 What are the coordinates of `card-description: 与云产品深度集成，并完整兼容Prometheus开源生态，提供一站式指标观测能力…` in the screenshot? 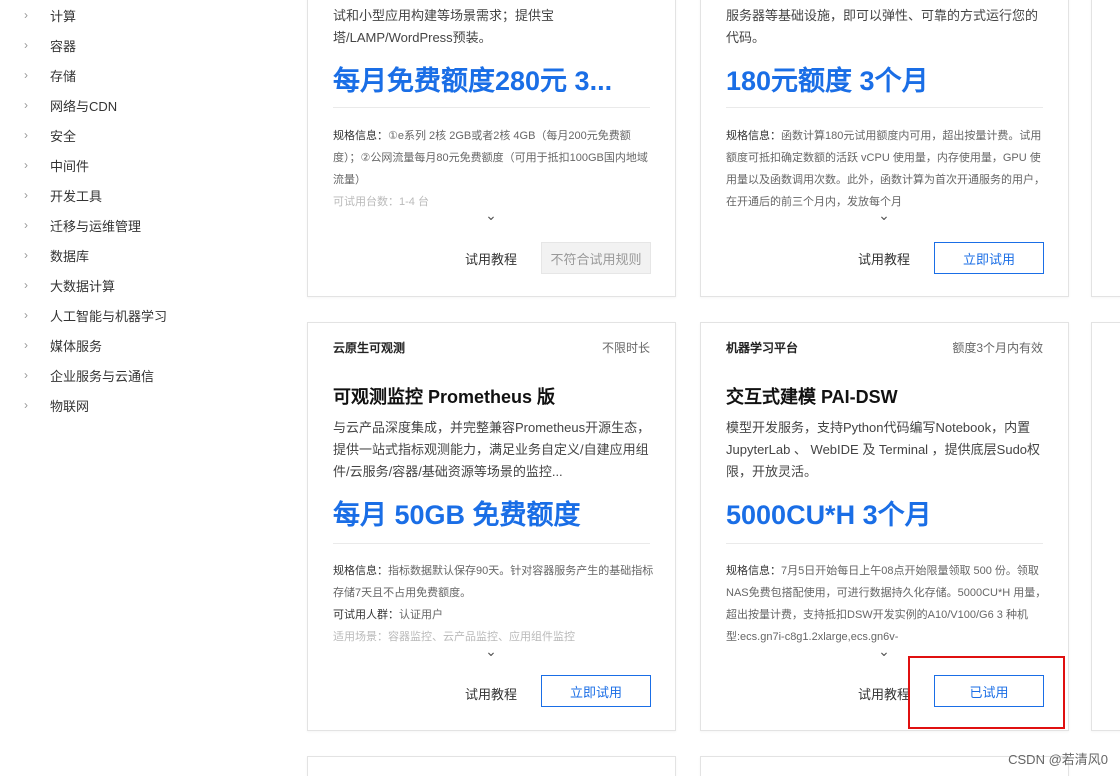 It's located at (492, 449).